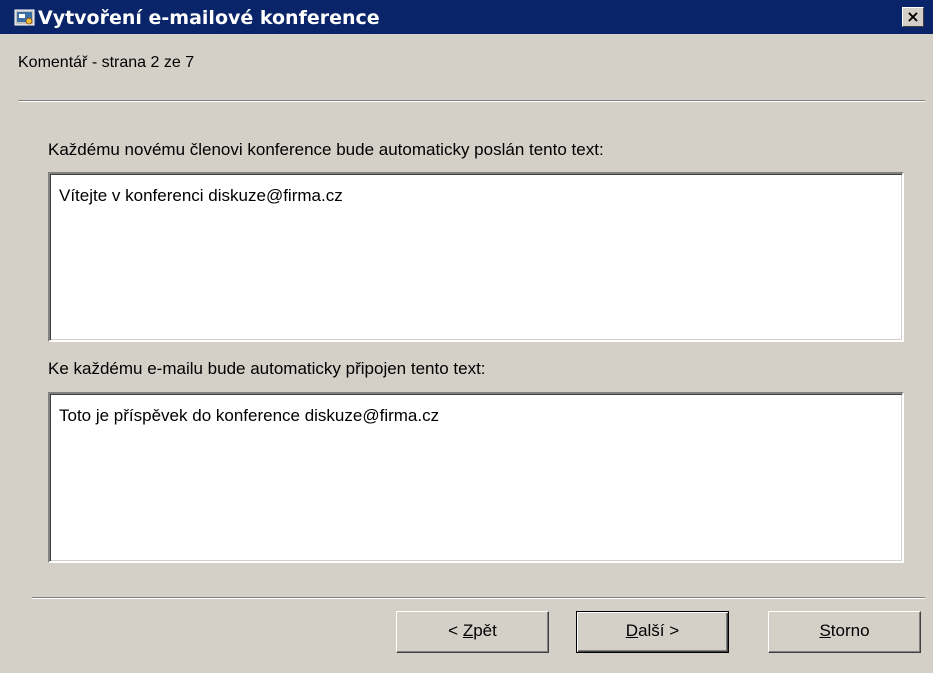 This screenshot has width=933, height=673. Describe the element at coordinates (106, 62) in the screenshot. I see `page-subtitle: Komentář - strana 2 ze 7` at that location.